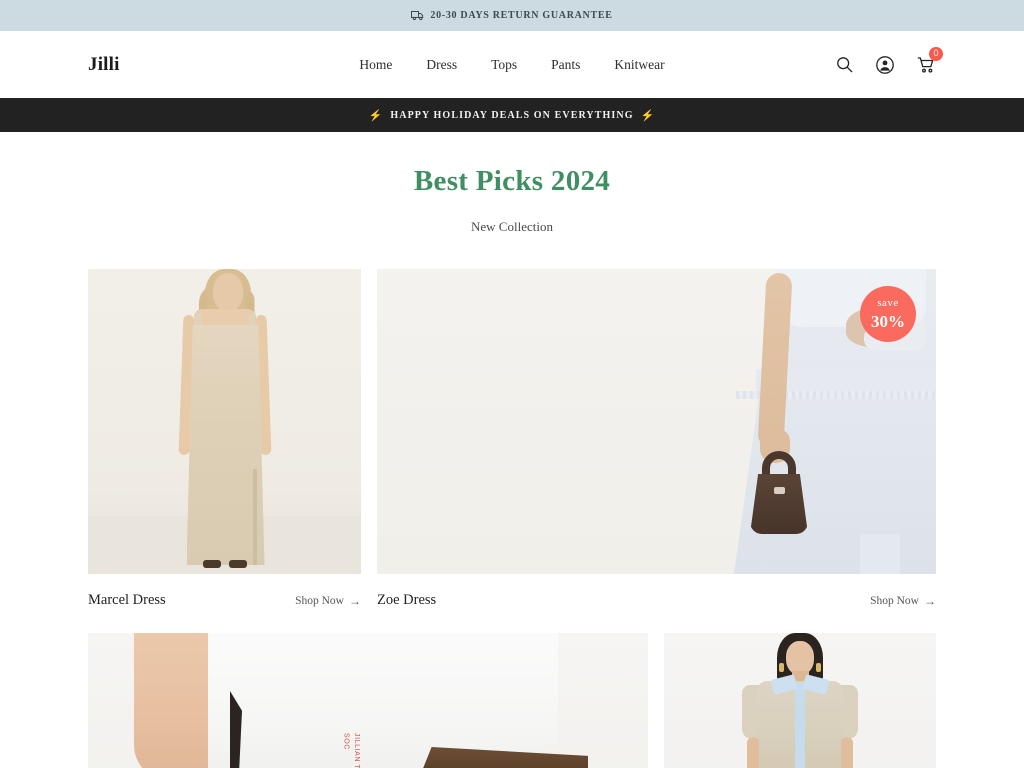 This screenshot has width=1024, height=768. I want to click on save-badge-word: save, so click(888, 303).